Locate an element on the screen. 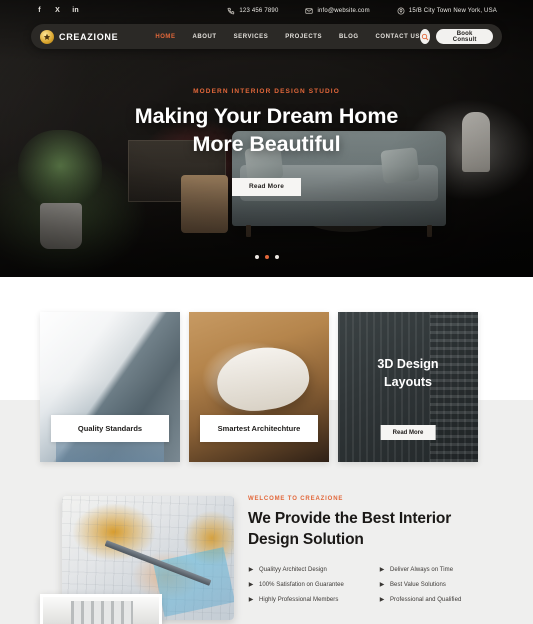 This screenshot has width=533, height=624. address-info: 15/B City Town New York, USA is located at coordinates (447, 11).